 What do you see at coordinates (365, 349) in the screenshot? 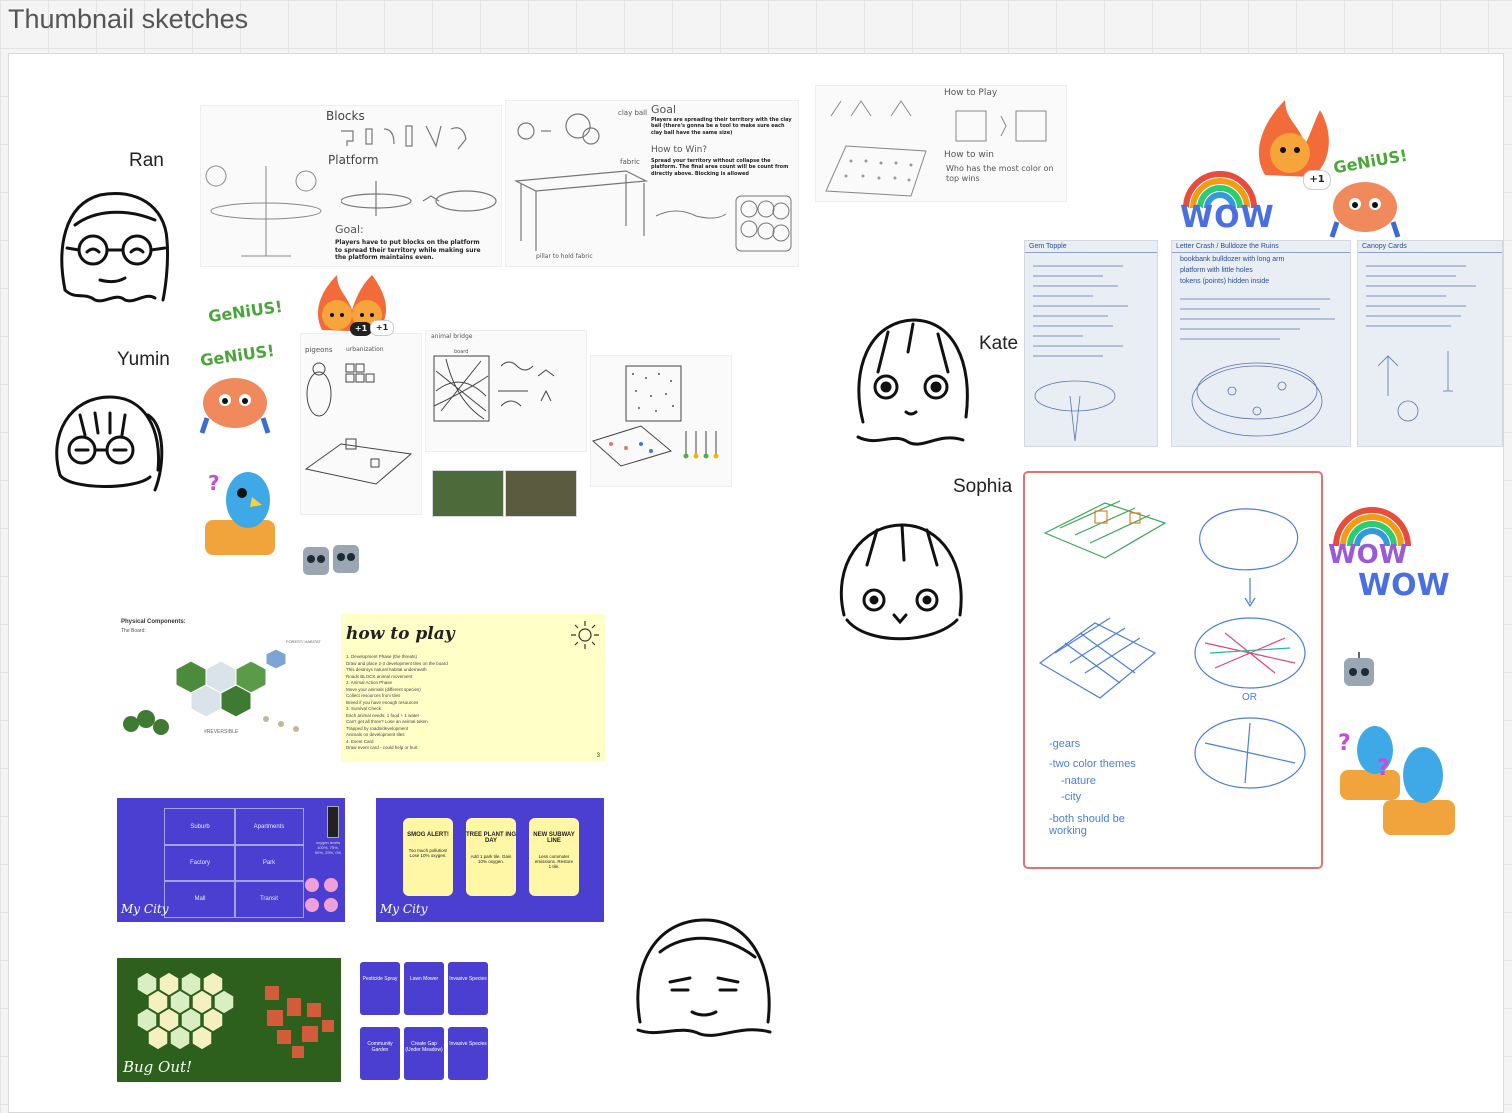
I see `sketch-label-urbanization: urbanization` at bounding box center [365, 349].